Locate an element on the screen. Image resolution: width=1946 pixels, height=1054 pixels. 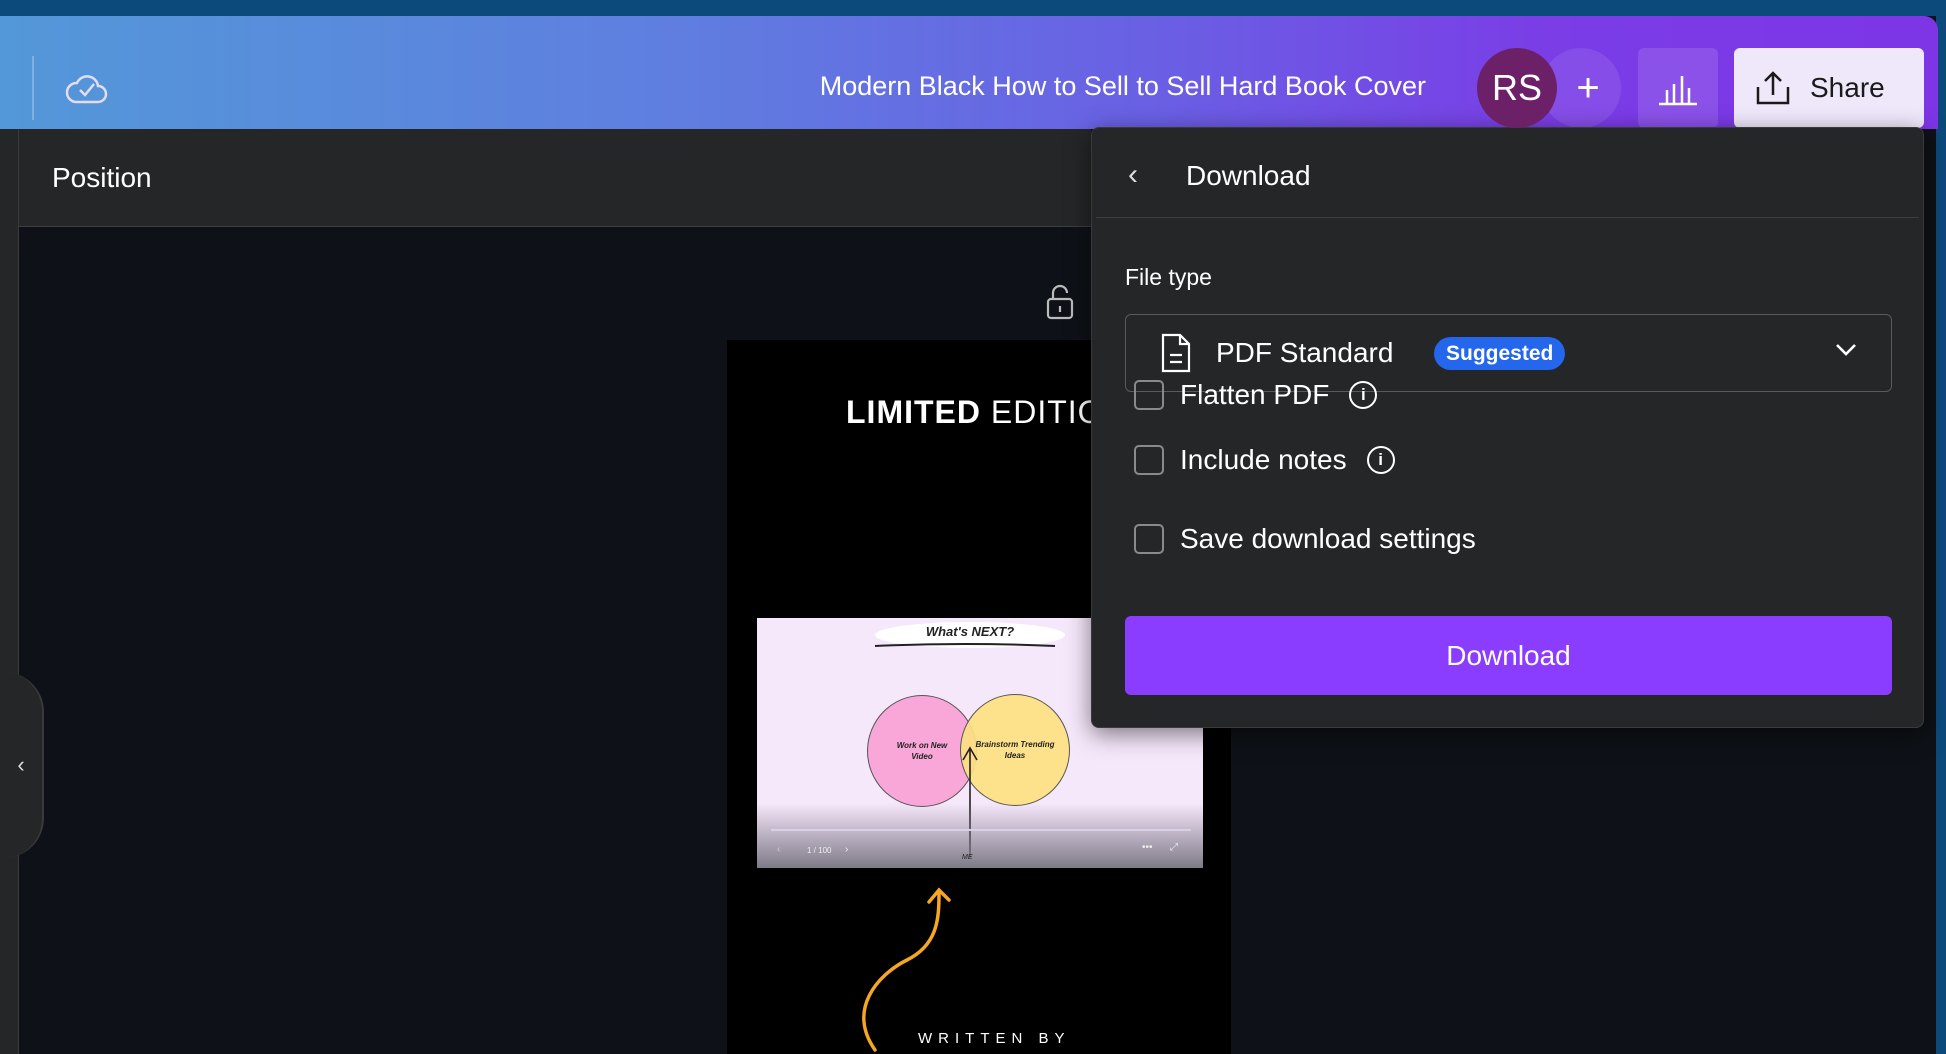
download-button: Download is located at coordinates (1508, 655).